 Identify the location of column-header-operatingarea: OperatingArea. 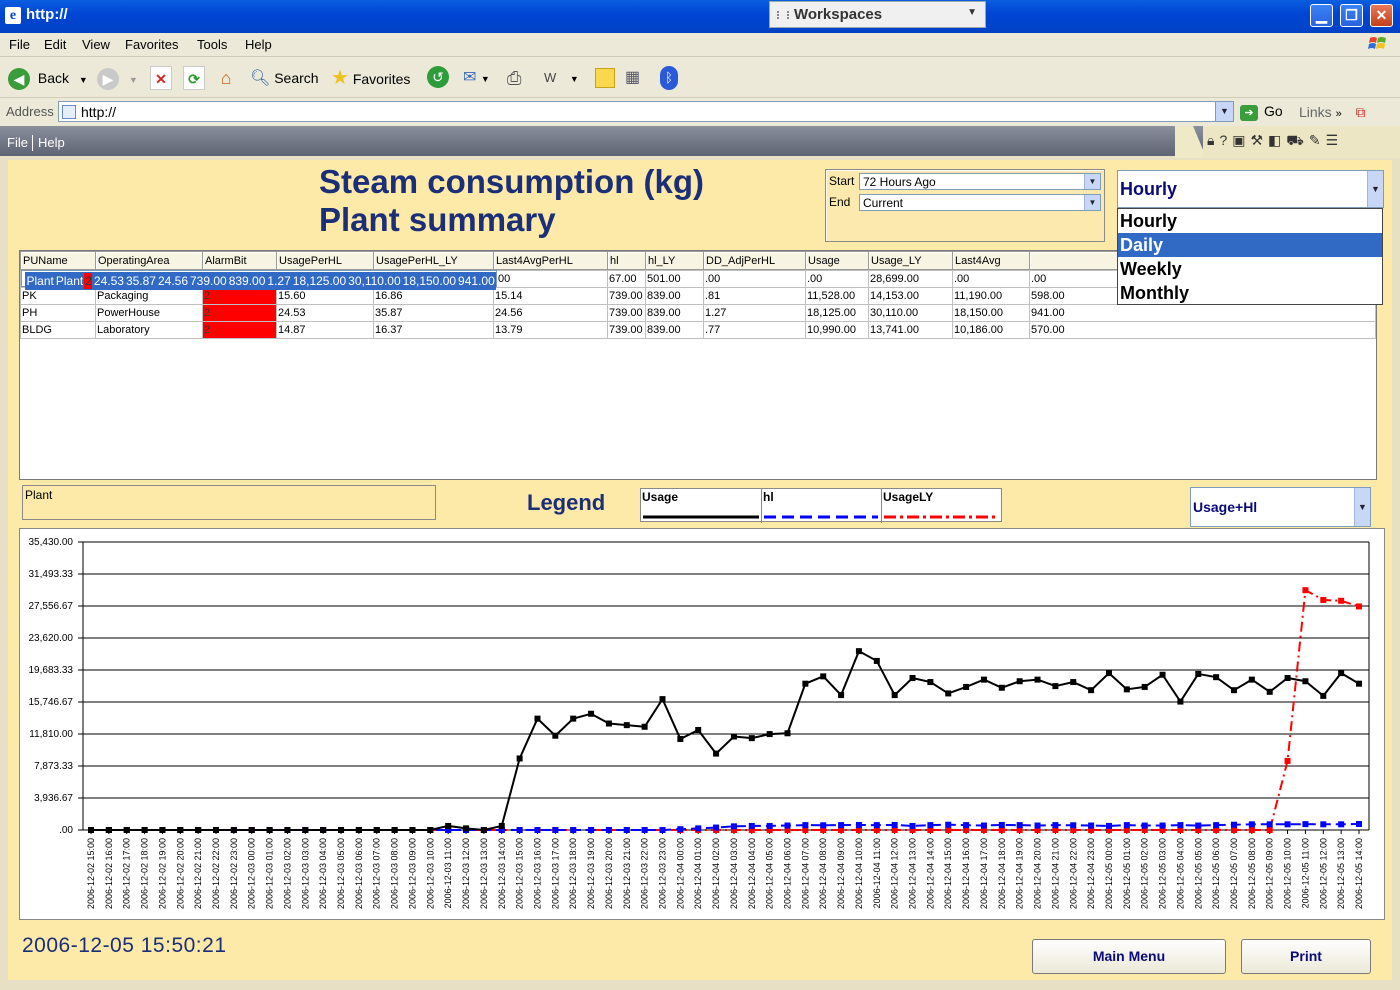
(149, 260).